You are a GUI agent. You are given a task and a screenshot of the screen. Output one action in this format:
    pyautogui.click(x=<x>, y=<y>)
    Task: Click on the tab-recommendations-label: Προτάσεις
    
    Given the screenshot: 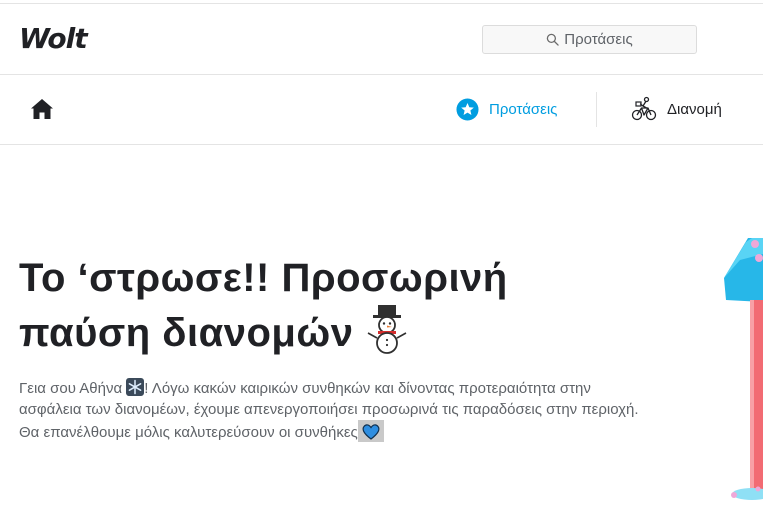 What is the action you would take?
    pyautogui.click(x=523, y=109)
    